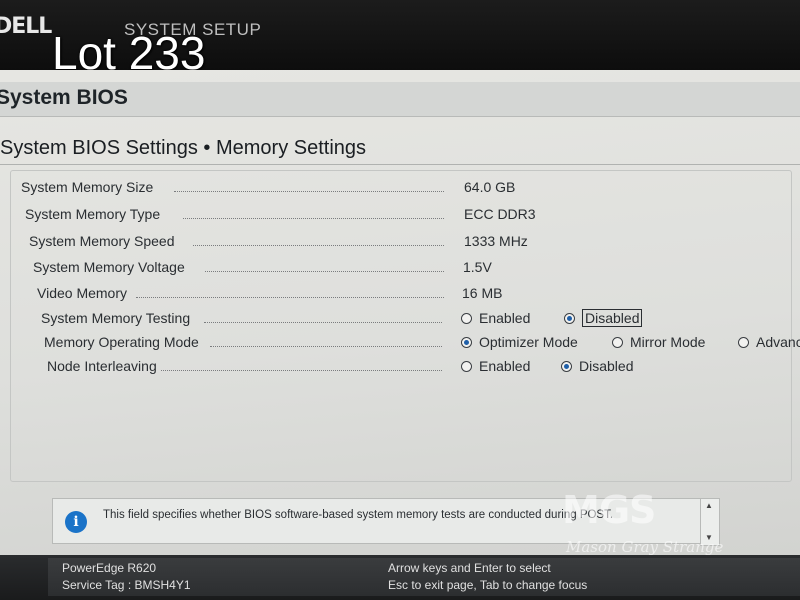 Image resolution: width=800 pixels, height=600 pixels. What do you see at coordinates (668, 342) in the screenshot?
I see `radio-label: Mirror Mode` at bounding box center [668, 342].